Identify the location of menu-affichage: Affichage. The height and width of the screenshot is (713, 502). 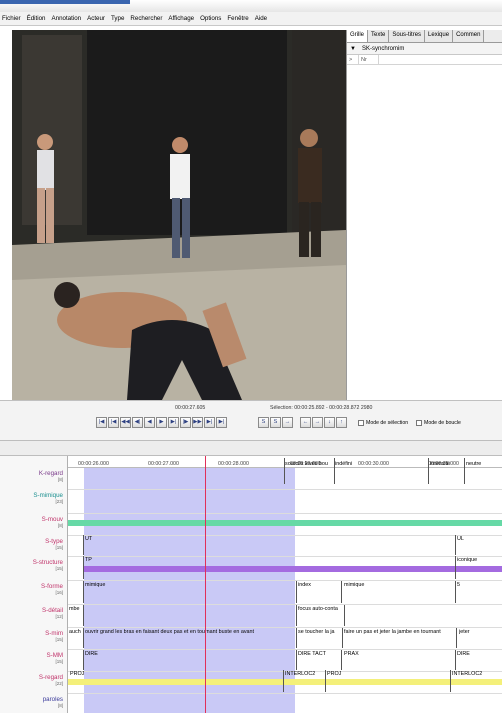
(181, 18).